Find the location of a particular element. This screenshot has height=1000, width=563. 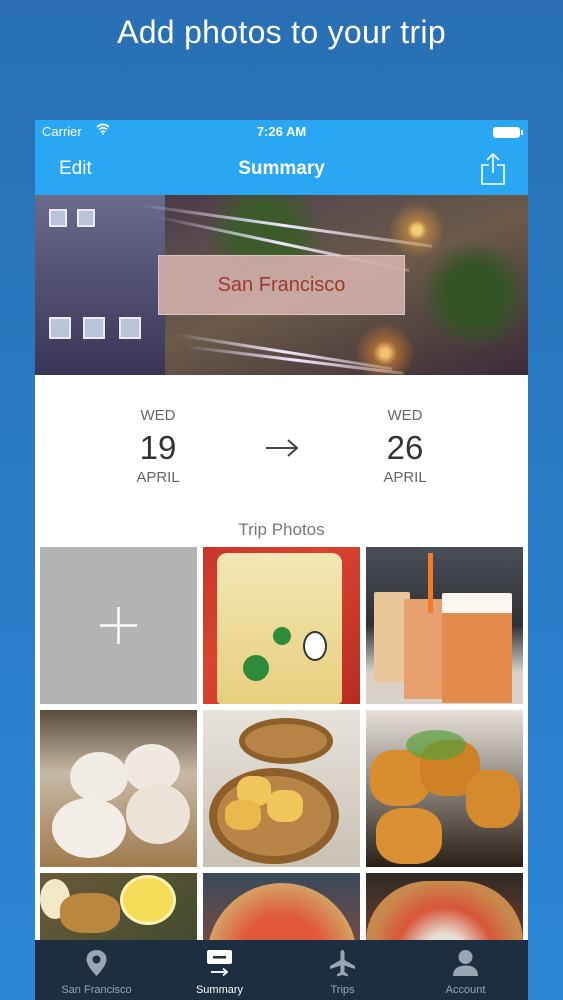

photo-dim-sum-baskets is located at coordinates (281, 788).